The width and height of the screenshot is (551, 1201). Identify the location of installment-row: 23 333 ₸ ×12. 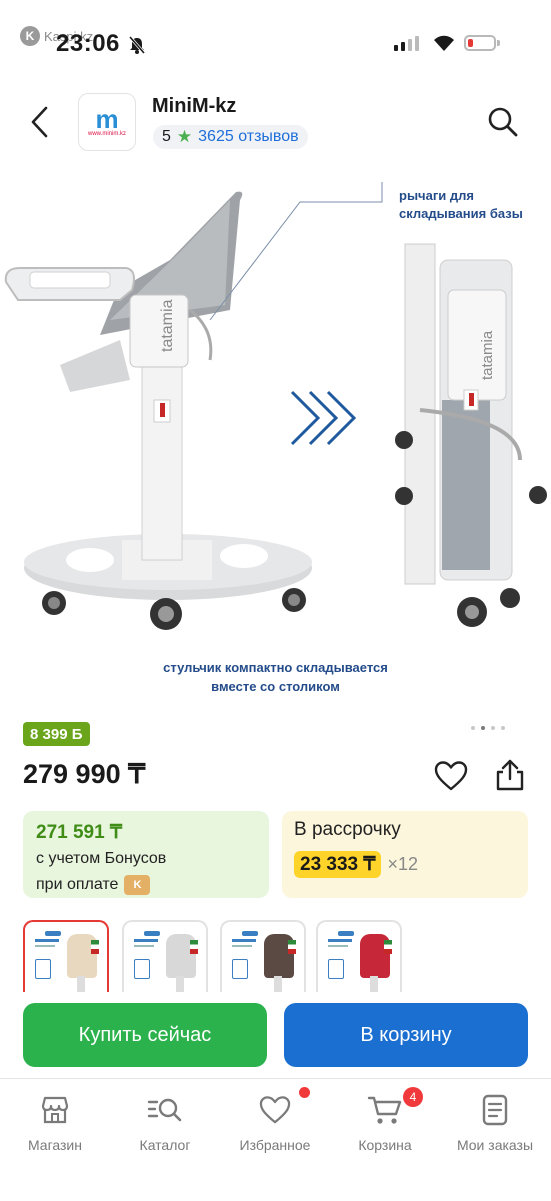
(405, 864).